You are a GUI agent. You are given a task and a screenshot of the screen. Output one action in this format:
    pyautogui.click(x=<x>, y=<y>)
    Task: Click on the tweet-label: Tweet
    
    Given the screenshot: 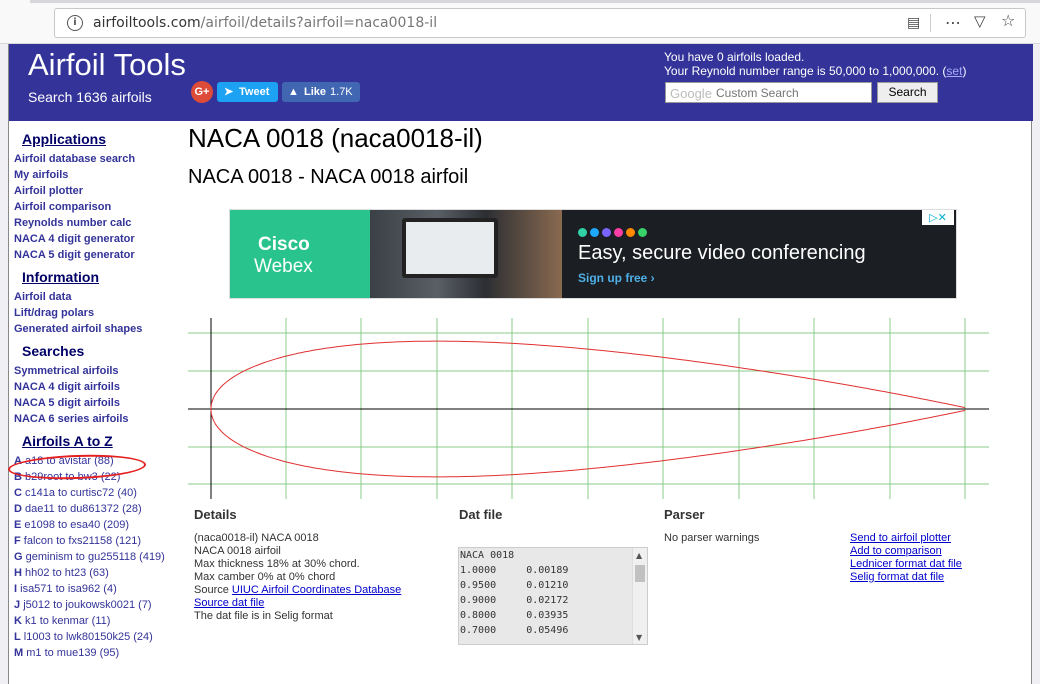 What is the action you would take?
    pyautogui.click(x=254, y=92)
    